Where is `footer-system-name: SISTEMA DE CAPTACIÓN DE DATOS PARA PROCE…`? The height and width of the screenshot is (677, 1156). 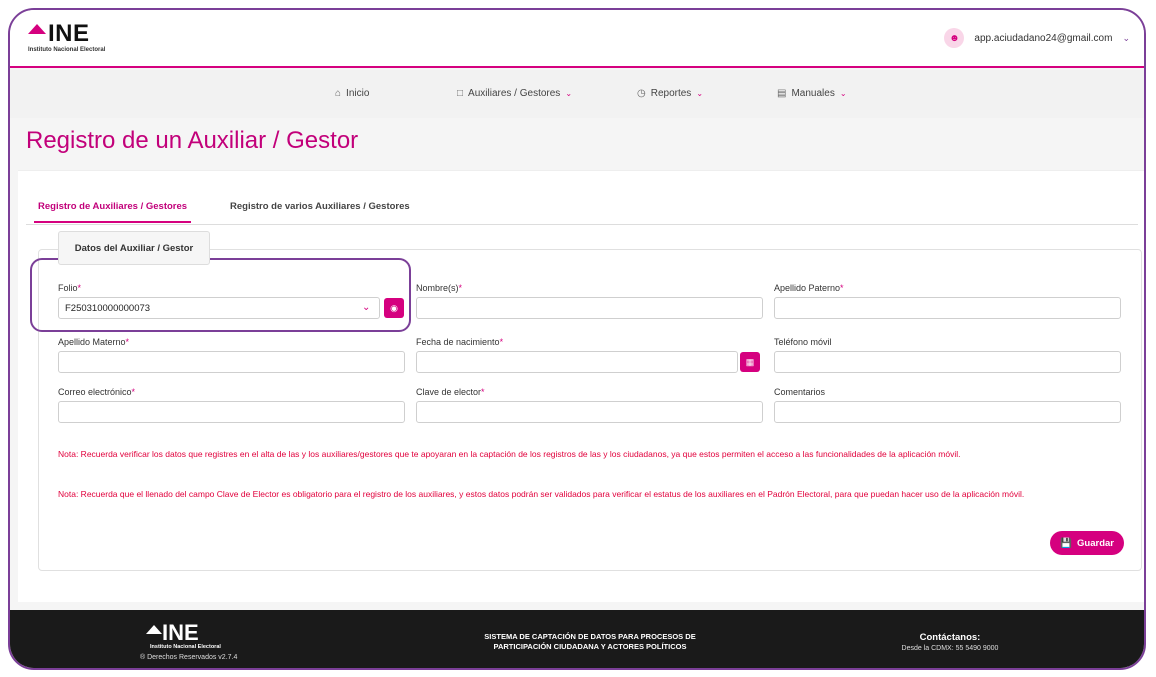
footer-system-name: SISTEMA DE CAPTACIÓN DE DATOS PARA PROCE… is located at coordinates (590, 642).